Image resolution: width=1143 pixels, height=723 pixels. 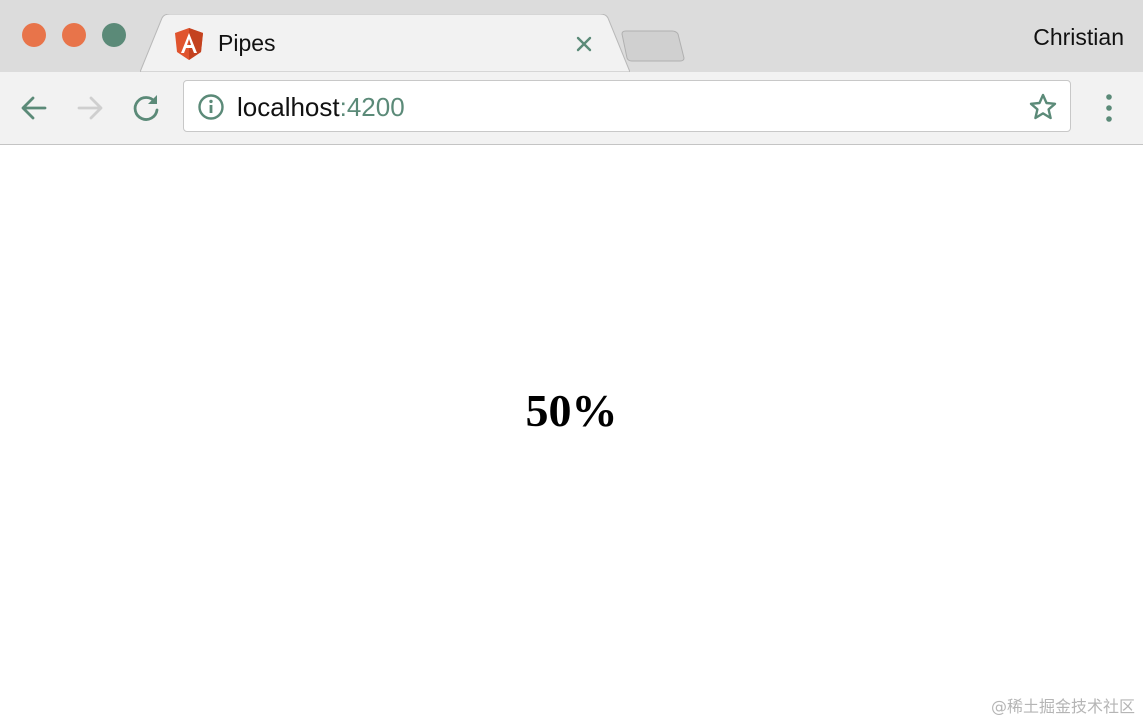 What do you see at coordinates (34, 108) in the screenshot?
I see `back-arrow-icon` at bounding box center [34, 108].